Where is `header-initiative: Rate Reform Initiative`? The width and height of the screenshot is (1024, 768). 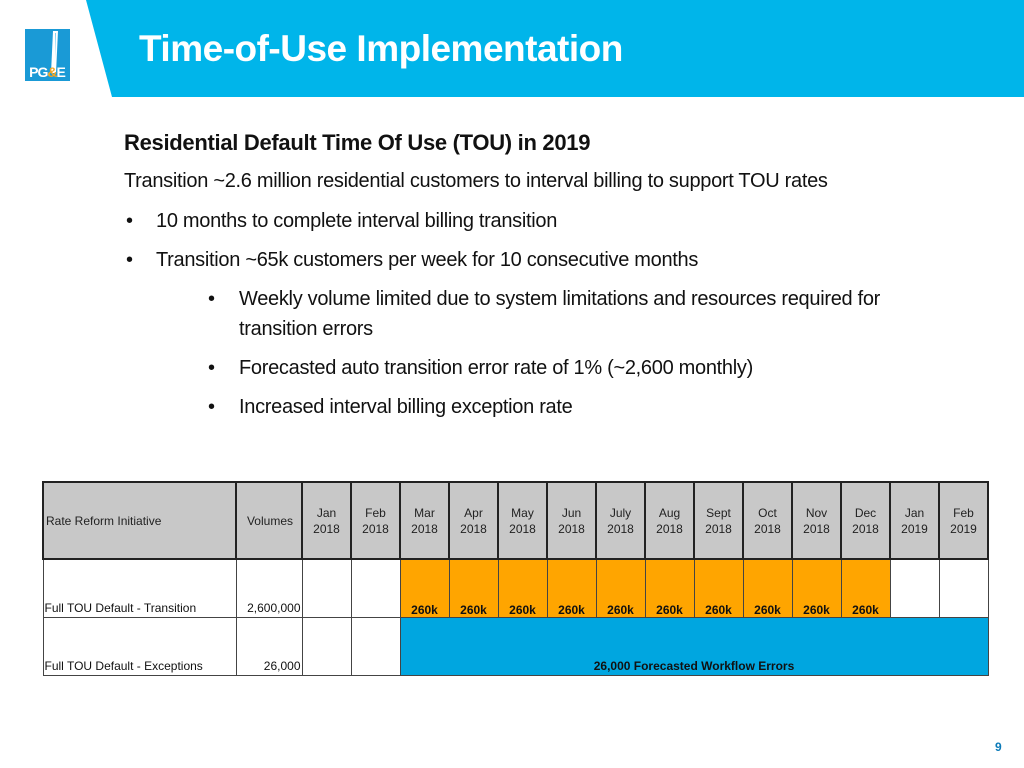 header-initiative: Rate Reform Initiative is located at coordinates (139, 520).